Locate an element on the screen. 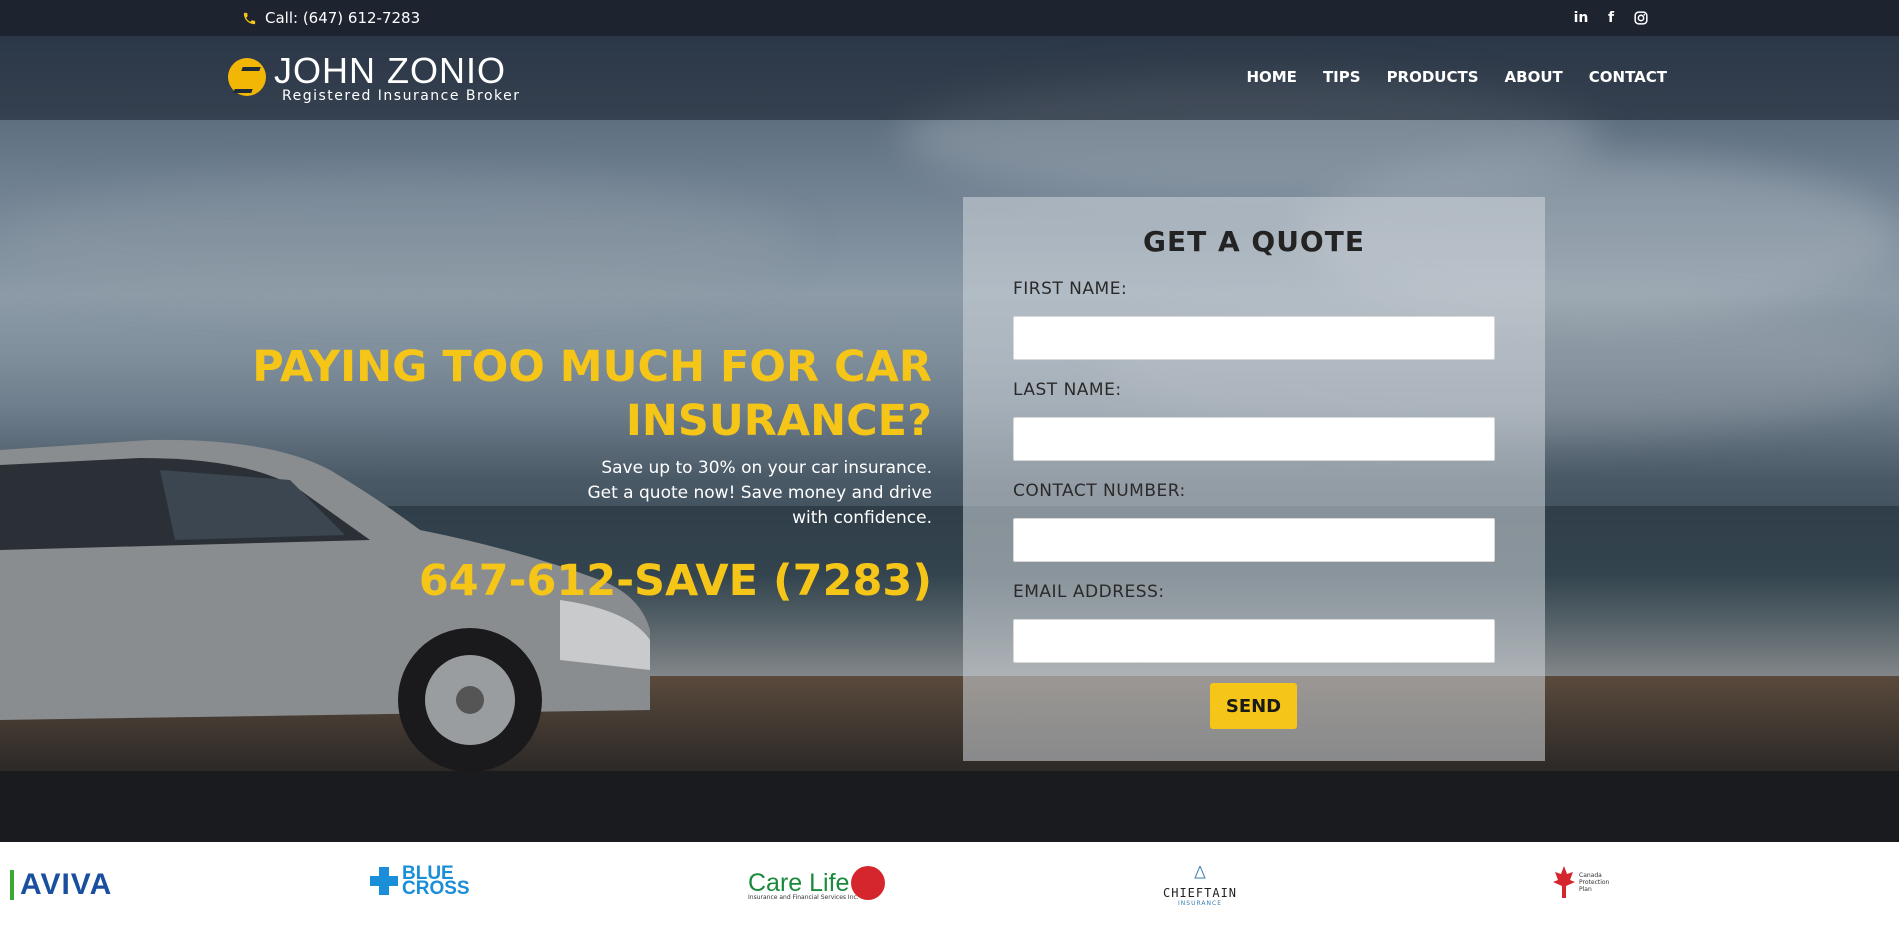 This screenshot has width=1899, height=933. call-link: Call: (647) 612-7283 is located at coordinates (331, 18).